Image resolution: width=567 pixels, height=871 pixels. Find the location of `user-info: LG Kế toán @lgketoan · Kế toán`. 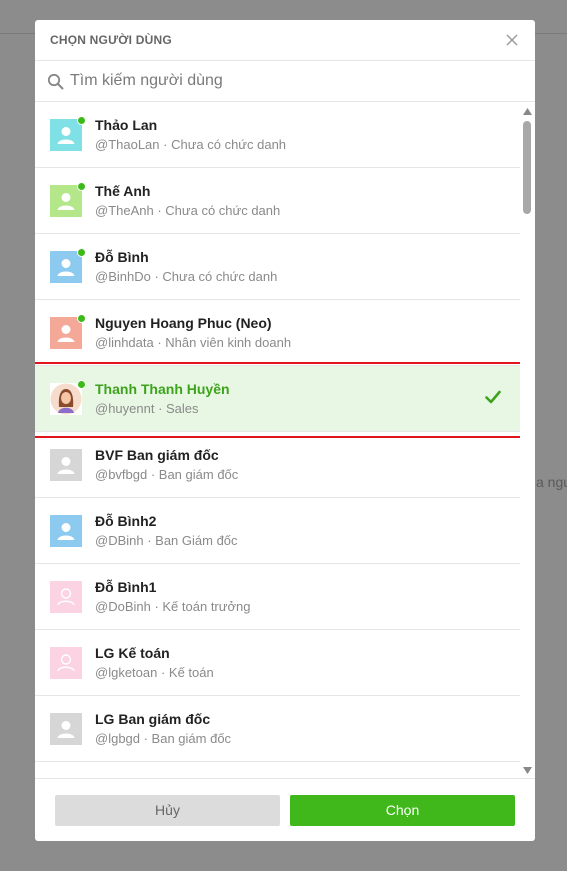

user-info: LG Kế toán @lgketoan · Kế toán is located at coordinates (154, 663).